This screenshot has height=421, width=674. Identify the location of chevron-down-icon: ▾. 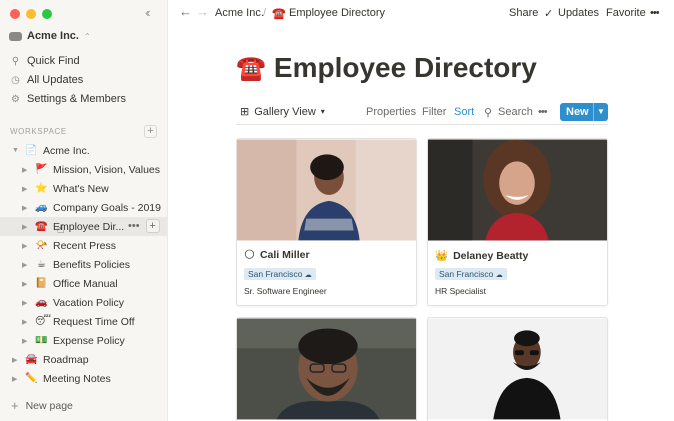
(322, 111).